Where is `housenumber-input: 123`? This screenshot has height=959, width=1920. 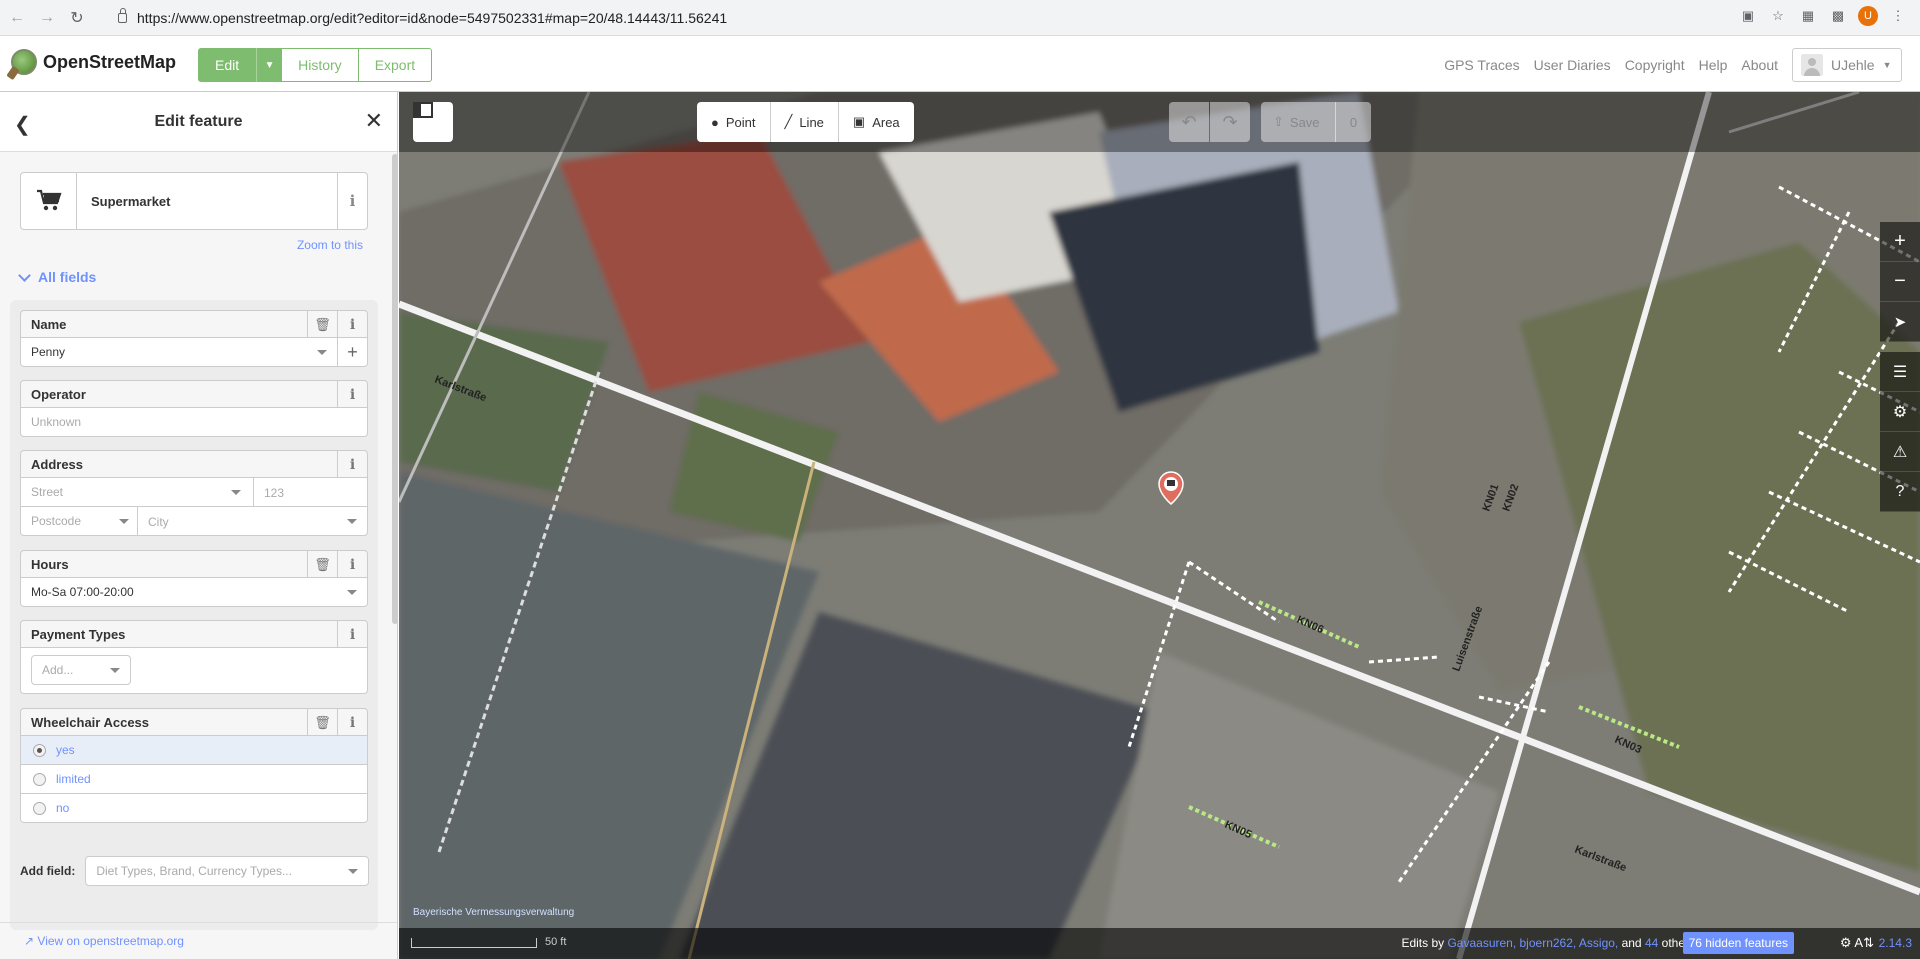 housenumber-input: 123 is located at coordinates (311, 492).